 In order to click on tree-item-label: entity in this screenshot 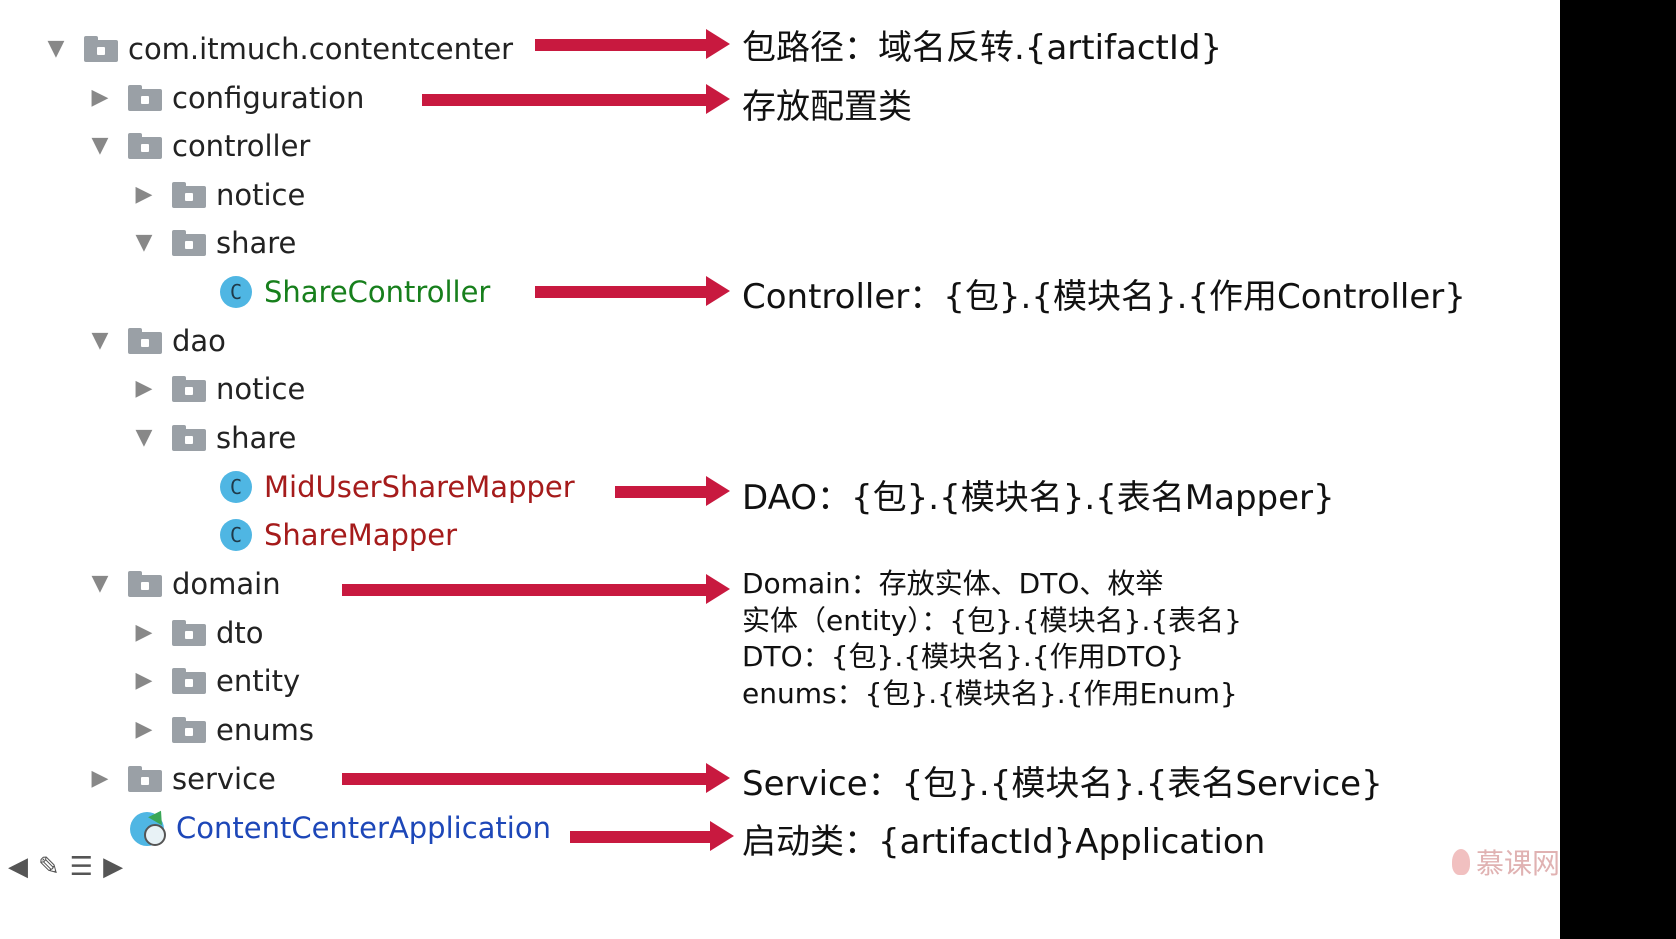, I will do `click(258, 681)`.